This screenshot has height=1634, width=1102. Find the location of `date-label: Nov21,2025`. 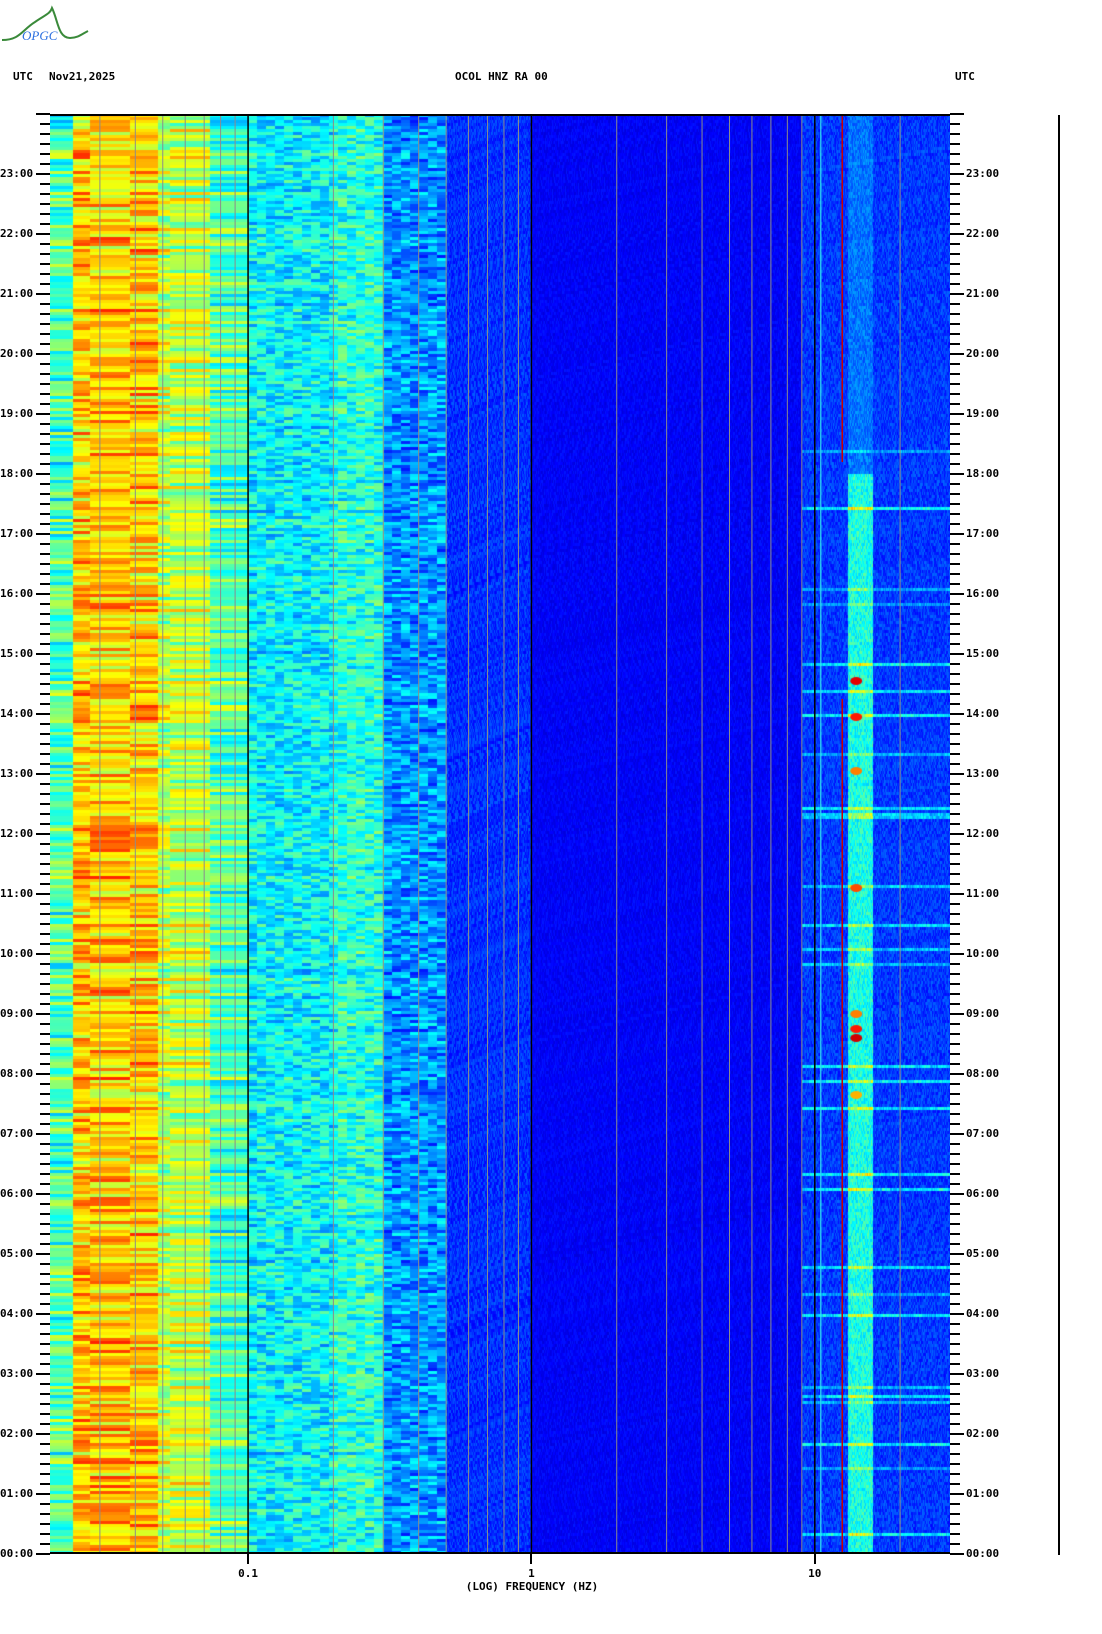

date-label: Nov21,2025 is located at coordinates (82, 76).